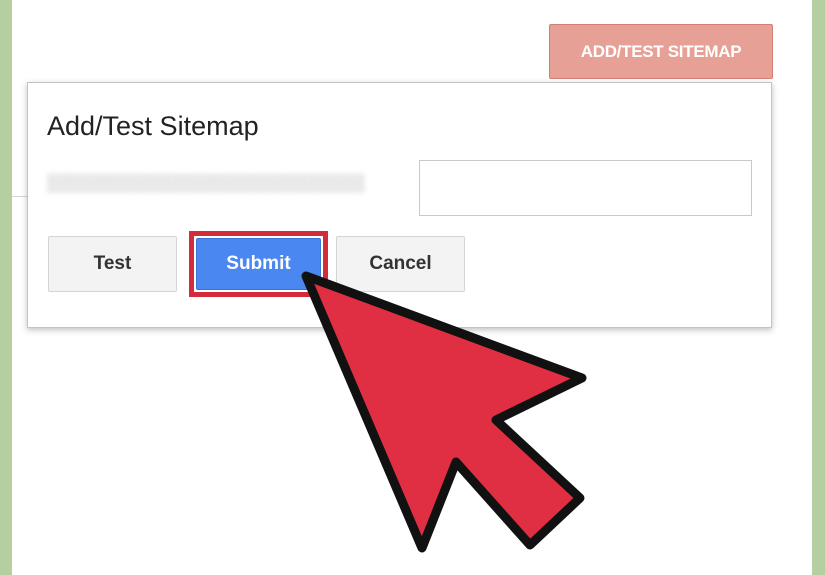 The image size is (825, 575). What do you see at coordinates (258, 264) in the screenshot?
I see `submit-button: Submit` at bounding box center [258, 264].